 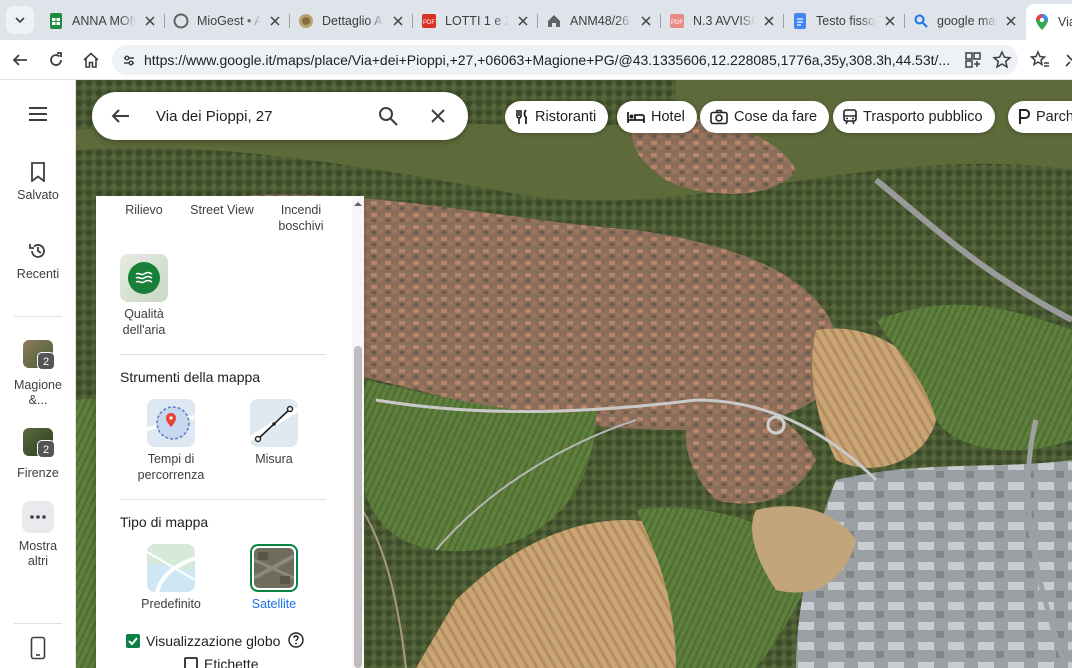 I want to click on maptype-satellite-button, so click(x=274, y=568).